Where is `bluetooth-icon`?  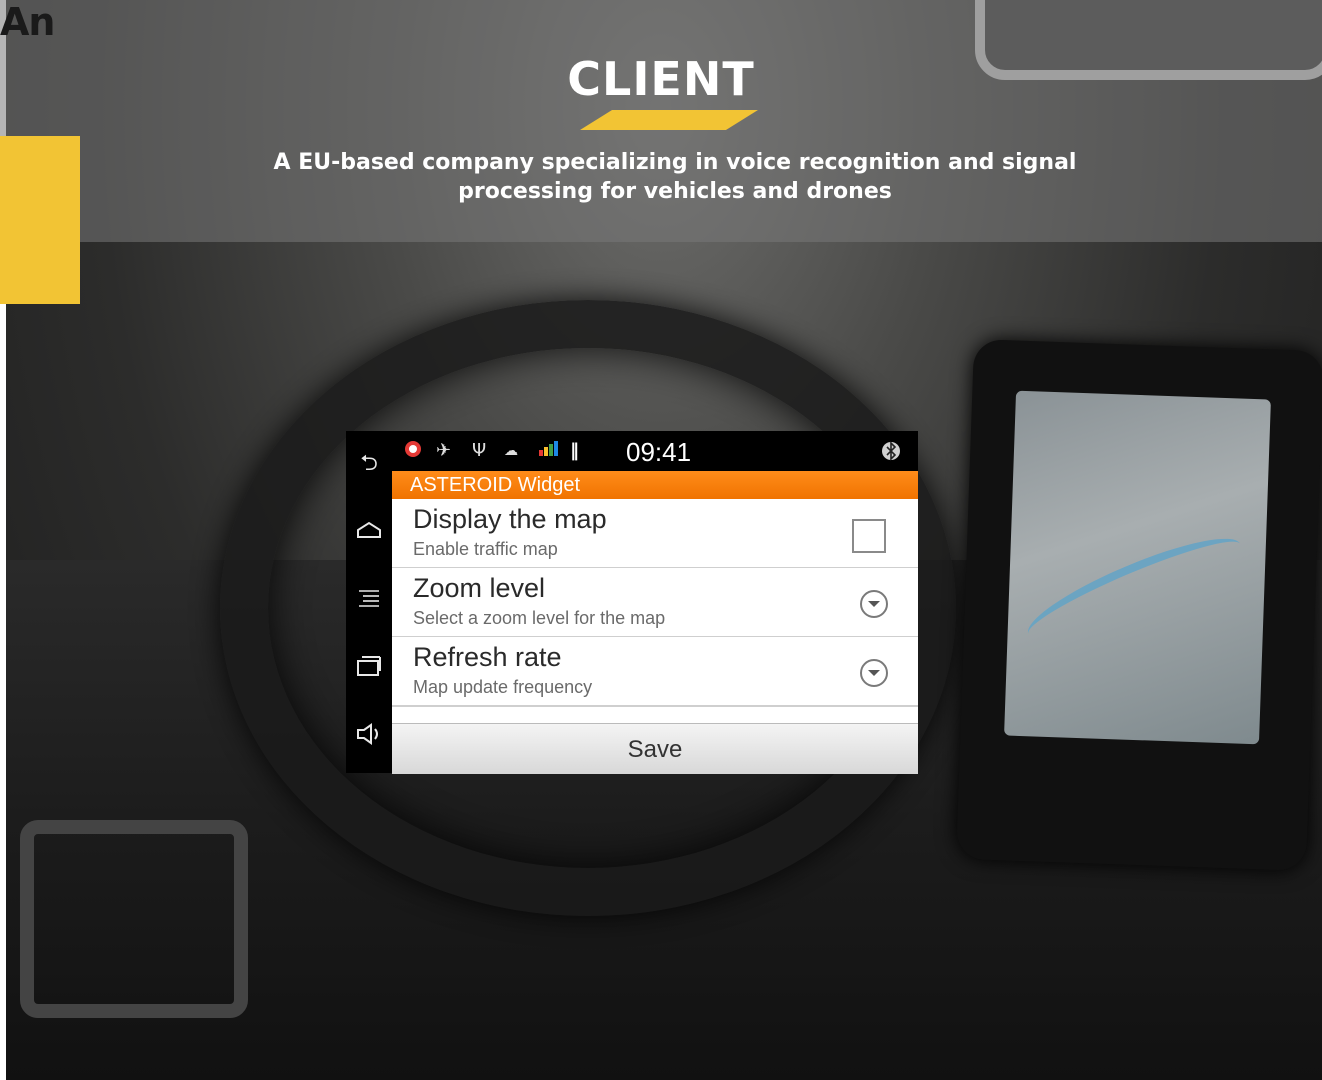 bluetooth-icon is located at coordinates (891, 454).